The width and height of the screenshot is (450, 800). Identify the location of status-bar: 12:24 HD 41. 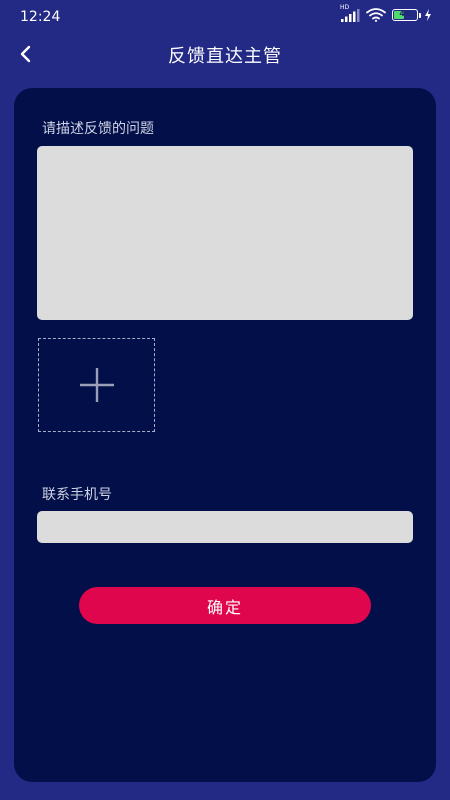
(225, 17).